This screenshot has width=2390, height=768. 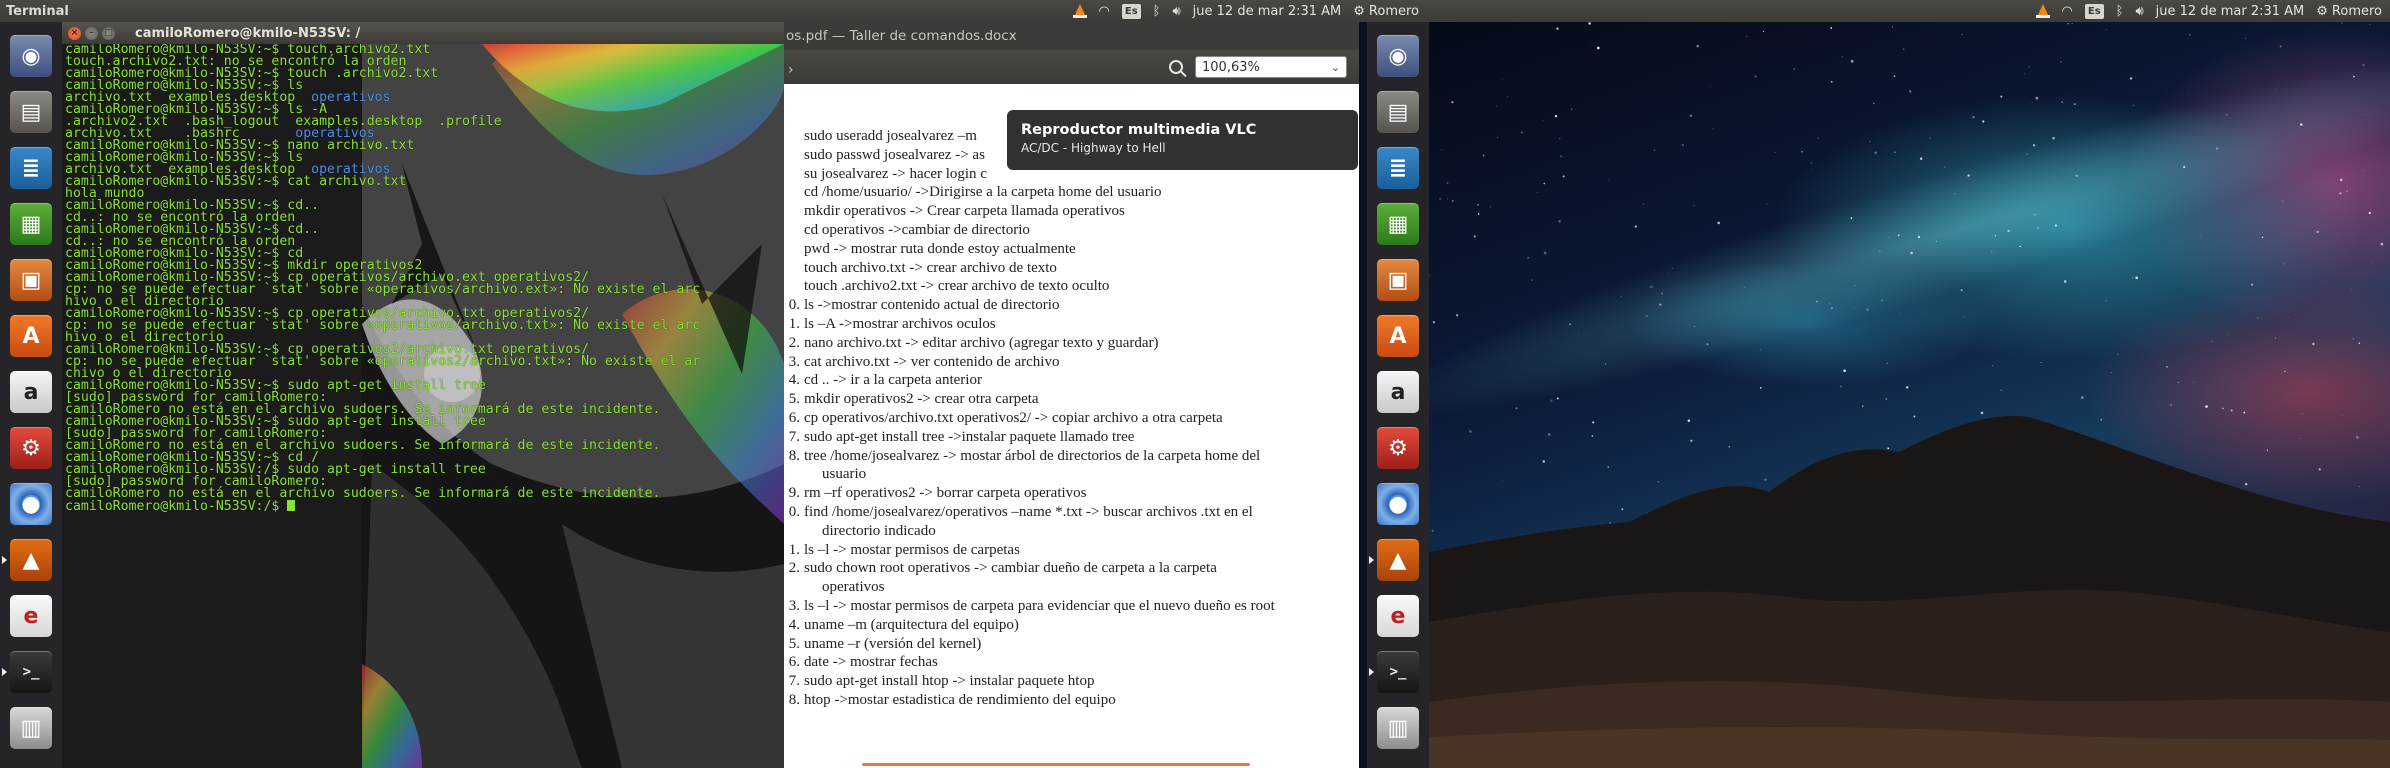 I want to click on zoom-select: 100,63% ⌄, so click(x=1271, y=67).